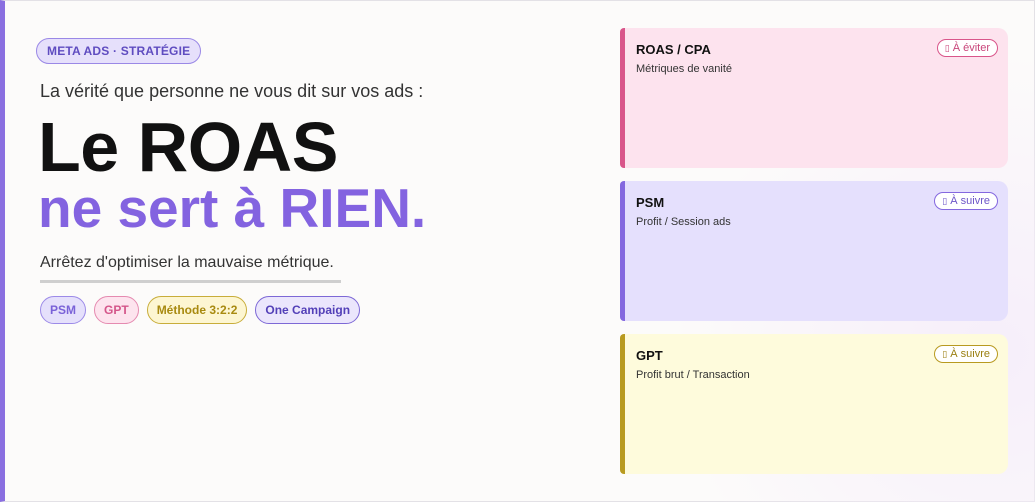  Describe the element at coordinates (190, 281) in the screenshot. I see `divider-rule` at that location.